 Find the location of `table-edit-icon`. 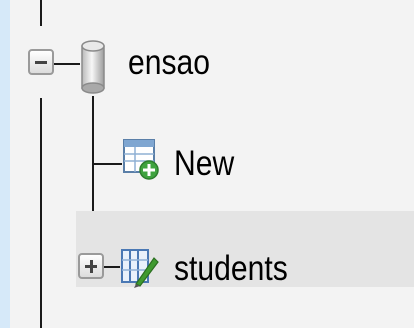

table-edit-icon is located at coordinates (140, 267).